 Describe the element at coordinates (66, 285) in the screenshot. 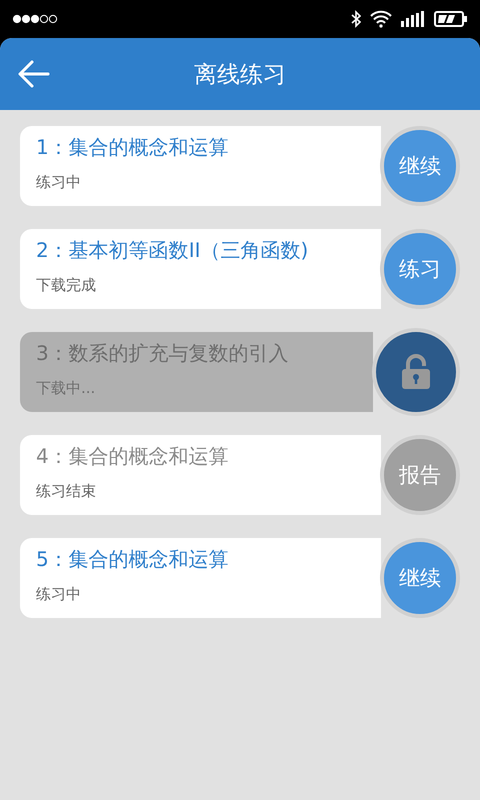

I see `lesson-status: 下载完成` at that location.